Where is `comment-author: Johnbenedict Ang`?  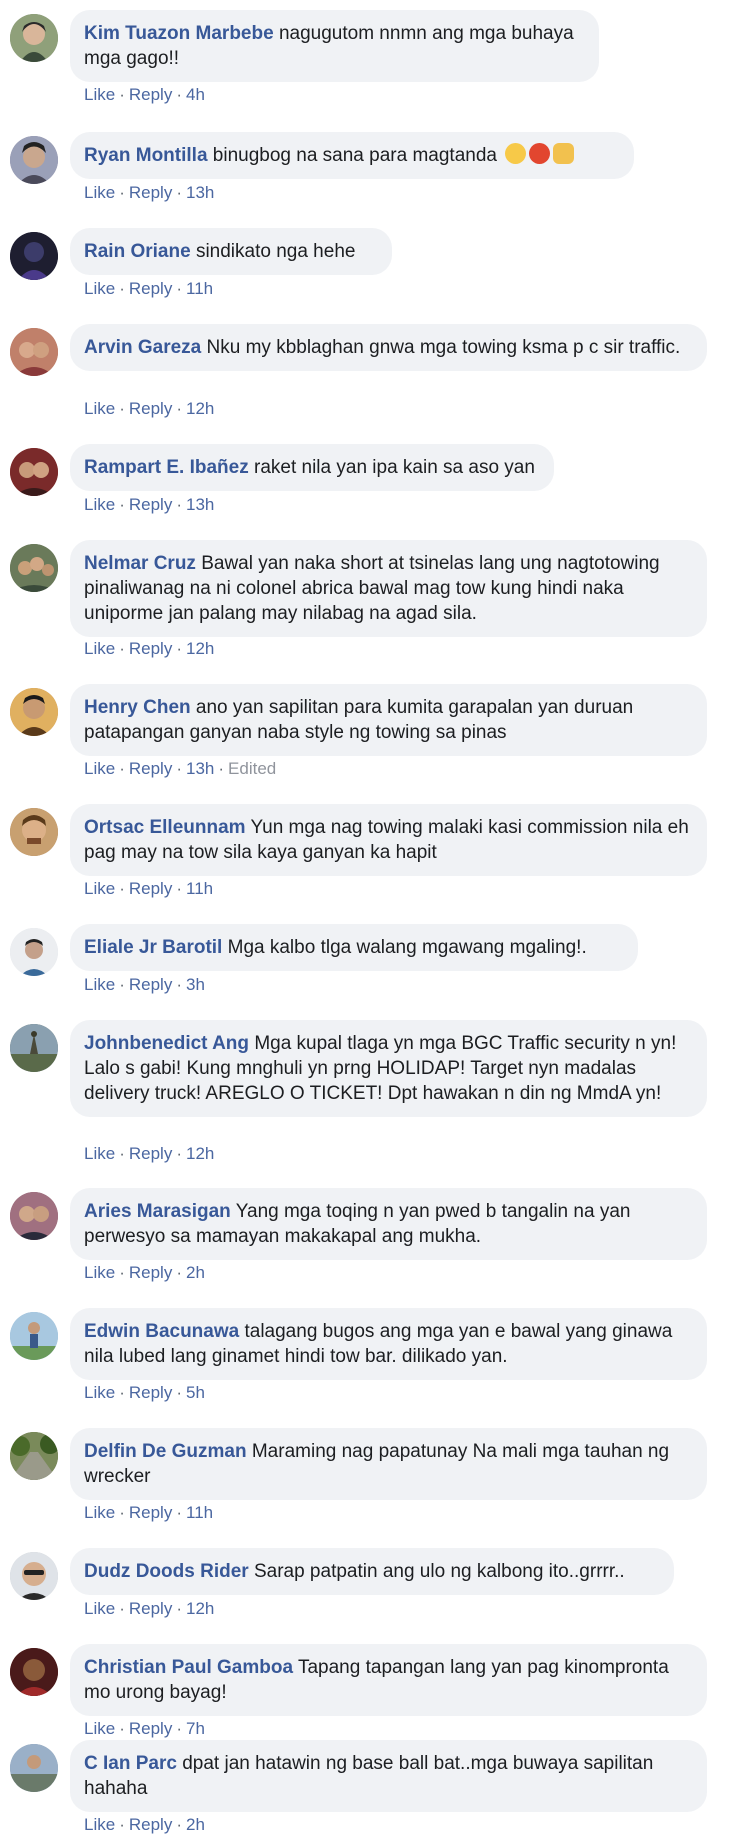
comment-author: Johnbenedict Ang is located at coordinates (166, 1043).